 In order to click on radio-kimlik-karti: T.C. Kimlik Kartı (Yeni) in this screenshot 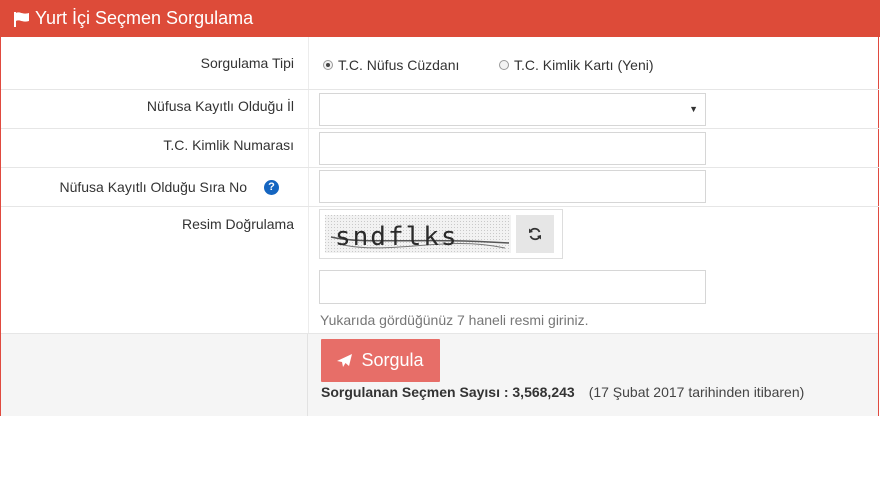, I will do `click(576, 65)`.